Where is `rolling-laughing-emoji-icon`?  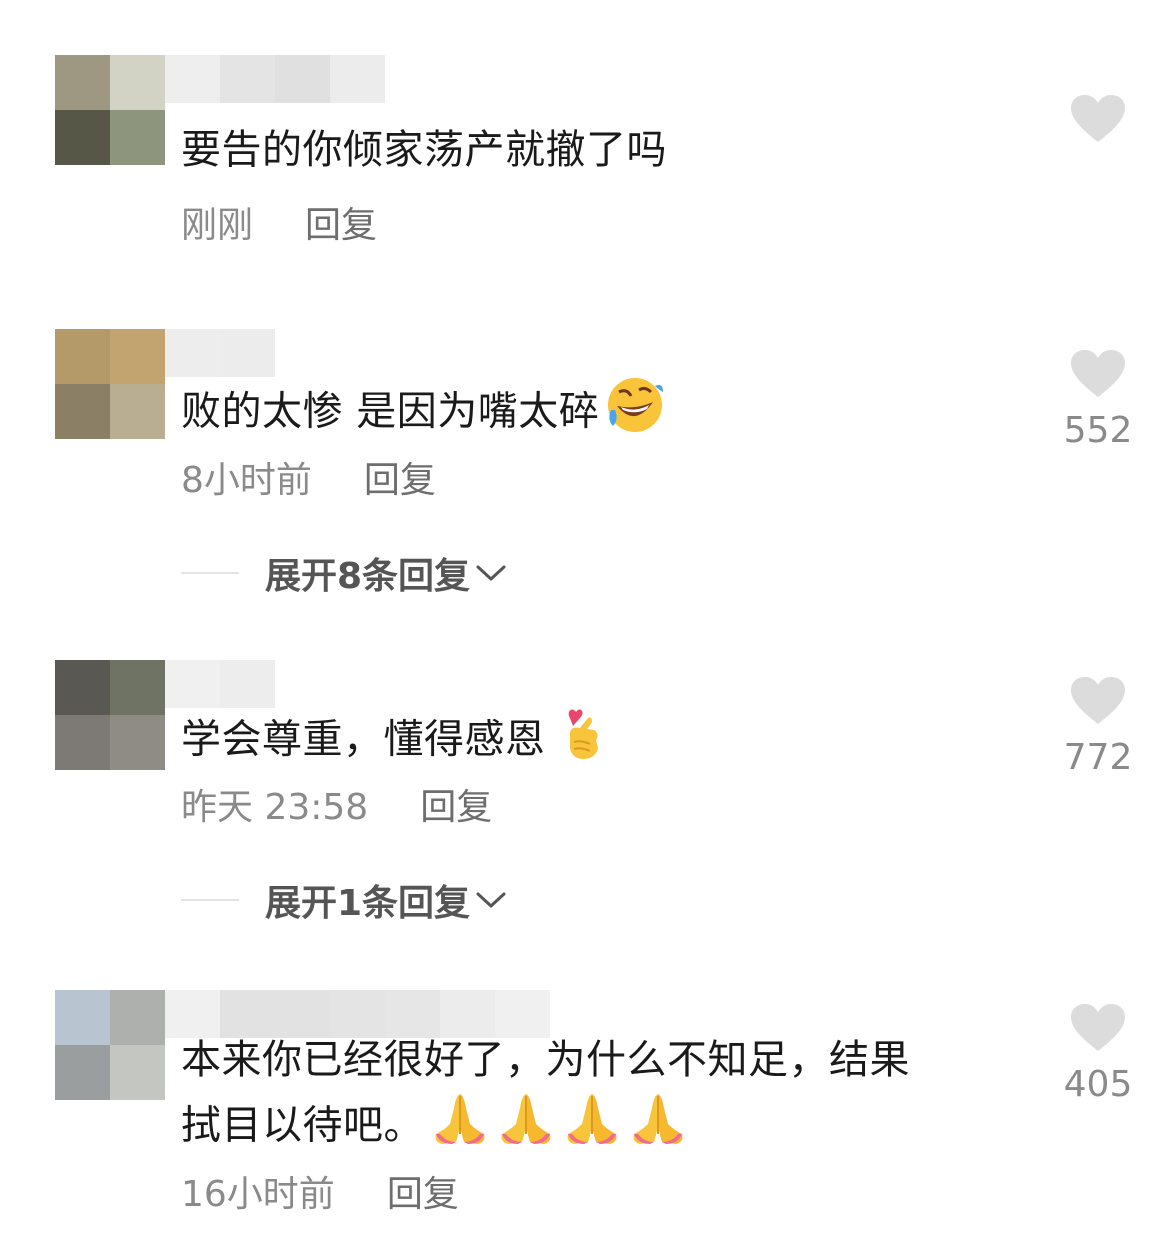 rolling-laughing-emoji-icon is located at coordinates (635, 413).